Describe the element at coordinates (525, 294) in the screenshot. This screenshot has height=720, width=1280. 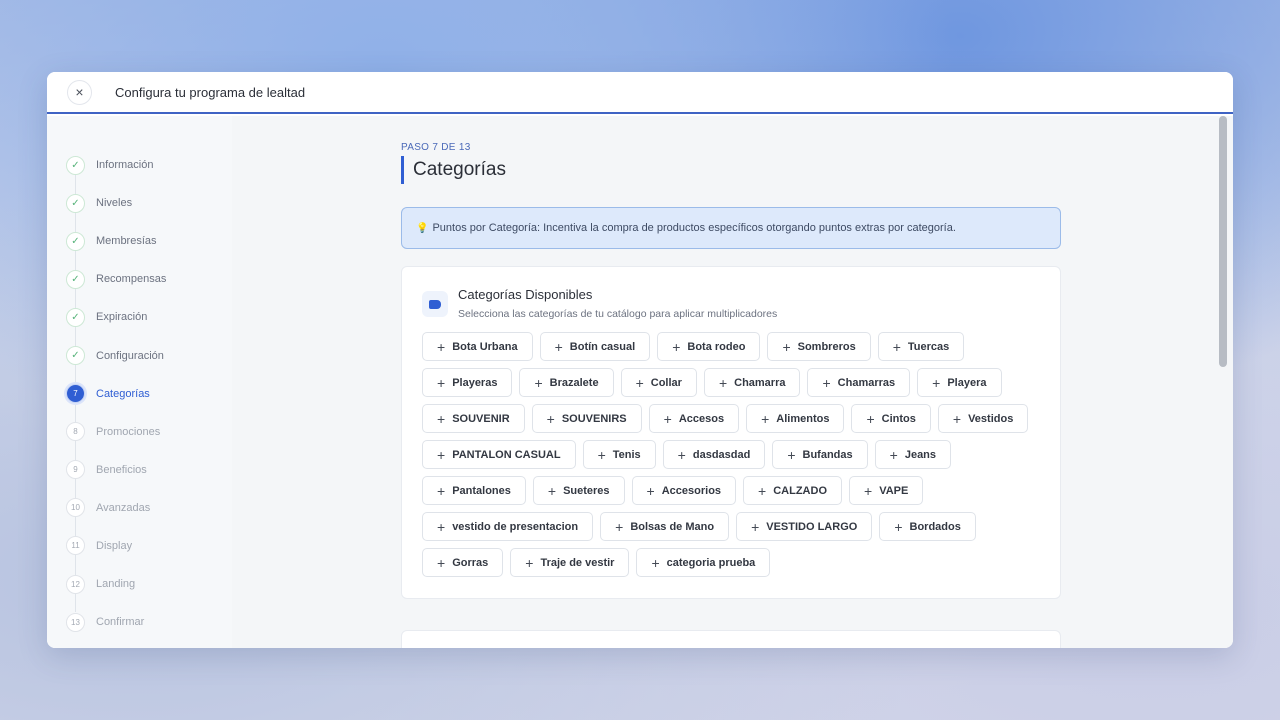
I see `card-title: Categorías Disponibles` at that location.